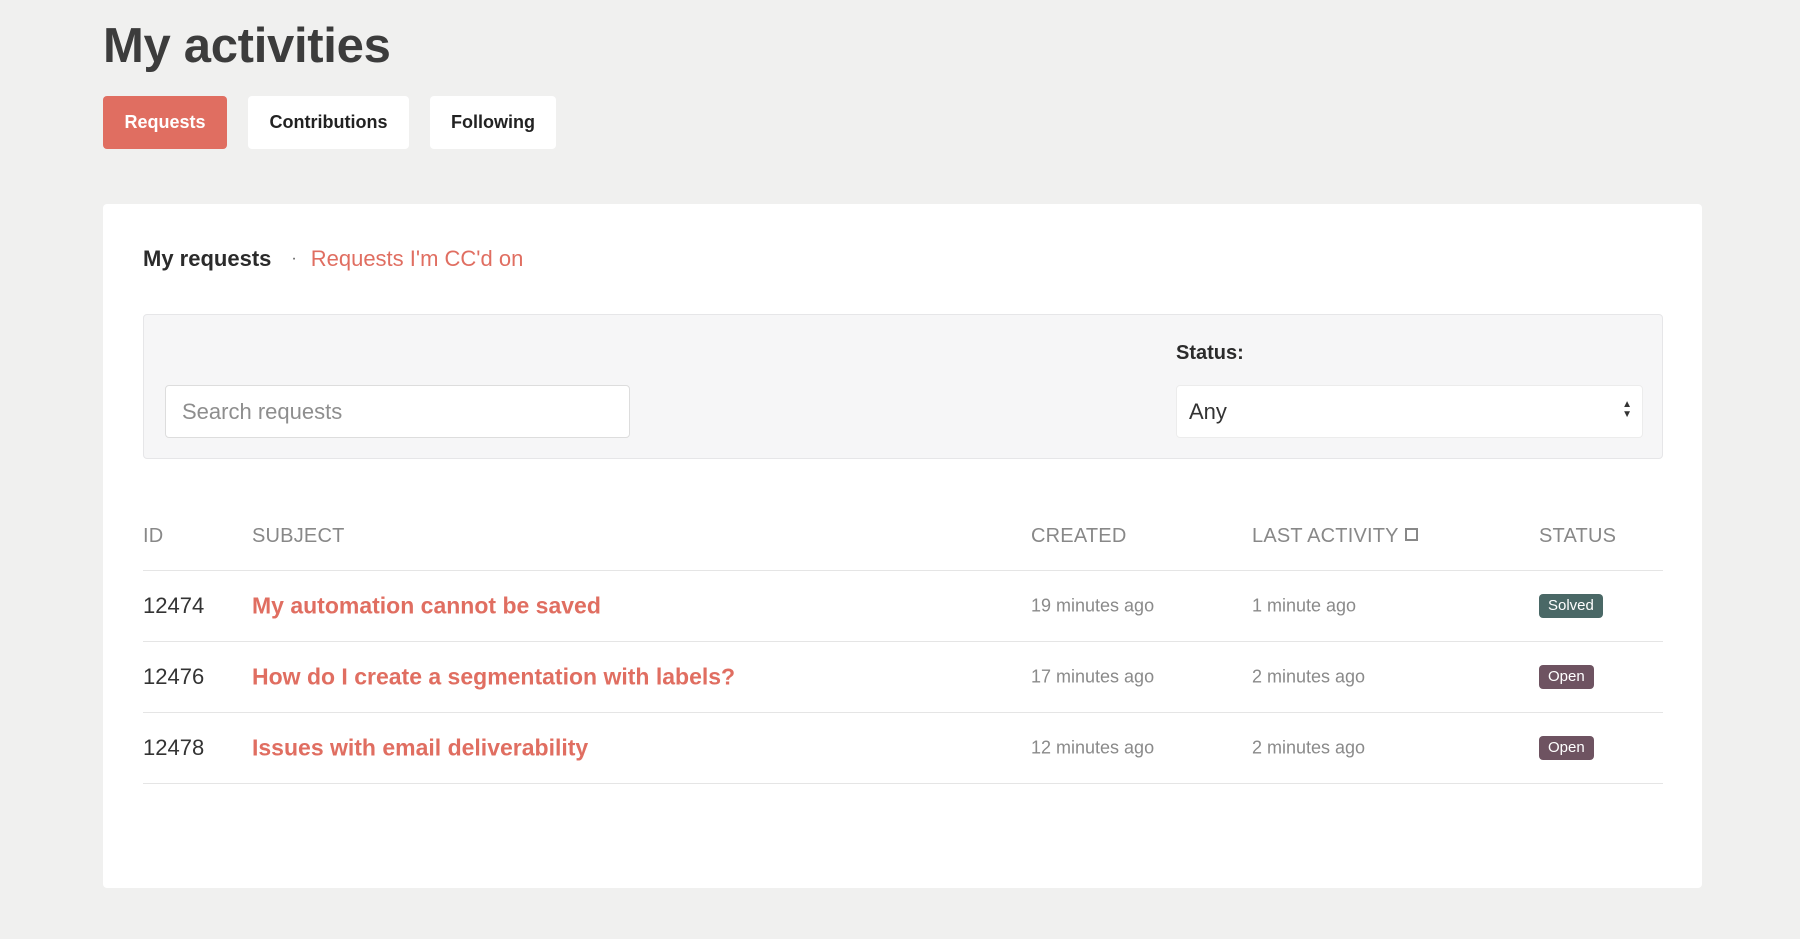  I want to click on tab-following: Following, so click(493, 122).